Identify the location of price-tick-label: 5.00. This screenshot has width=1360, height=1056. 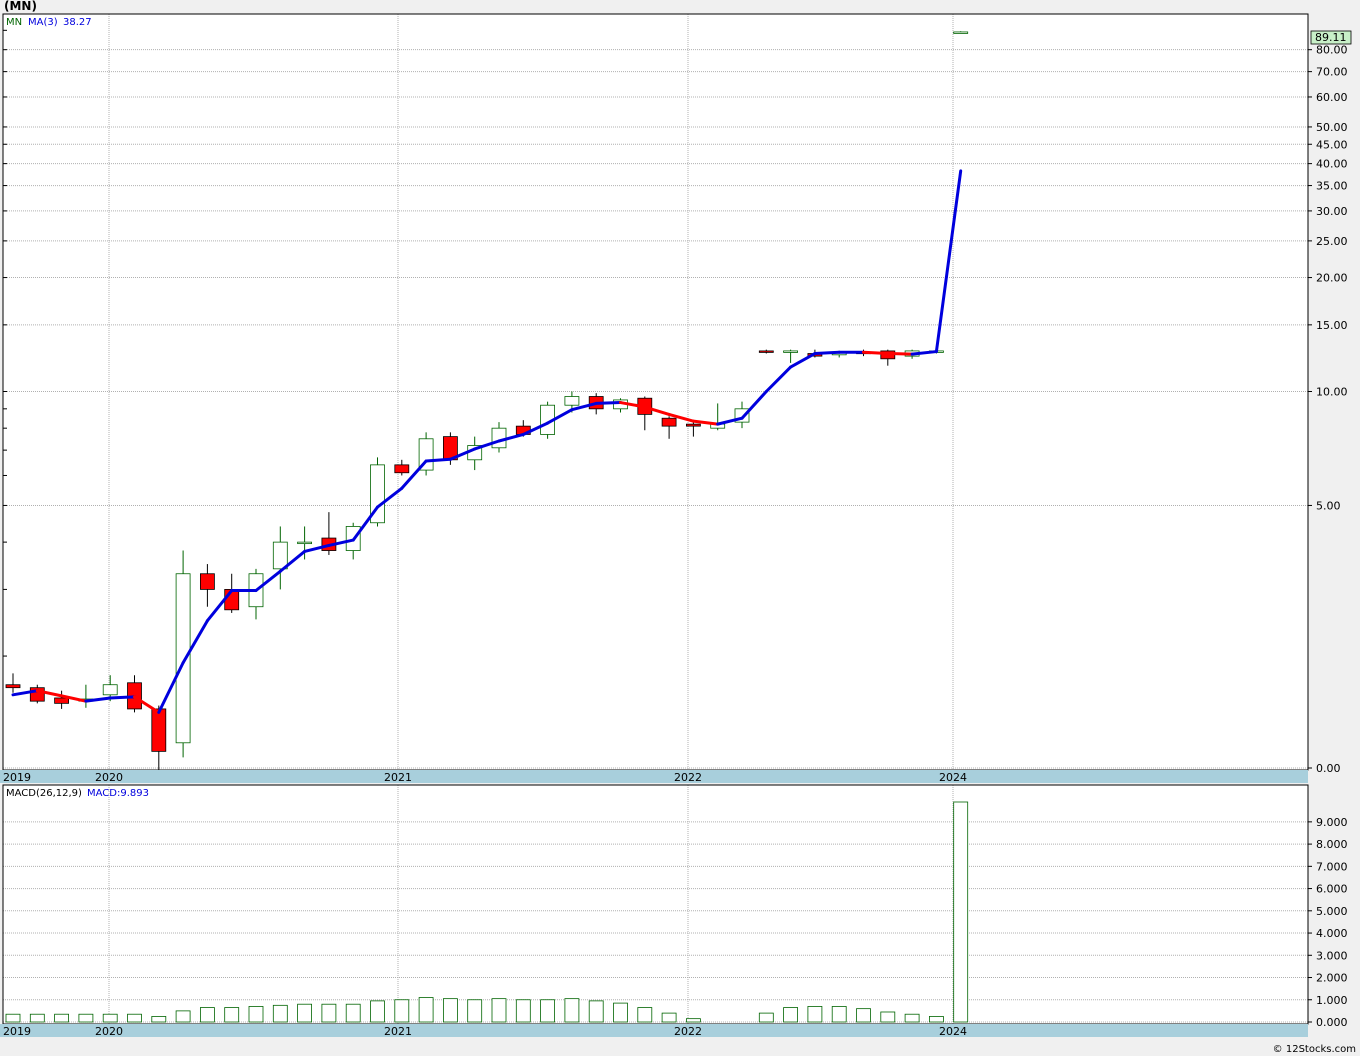
(1328, 505).